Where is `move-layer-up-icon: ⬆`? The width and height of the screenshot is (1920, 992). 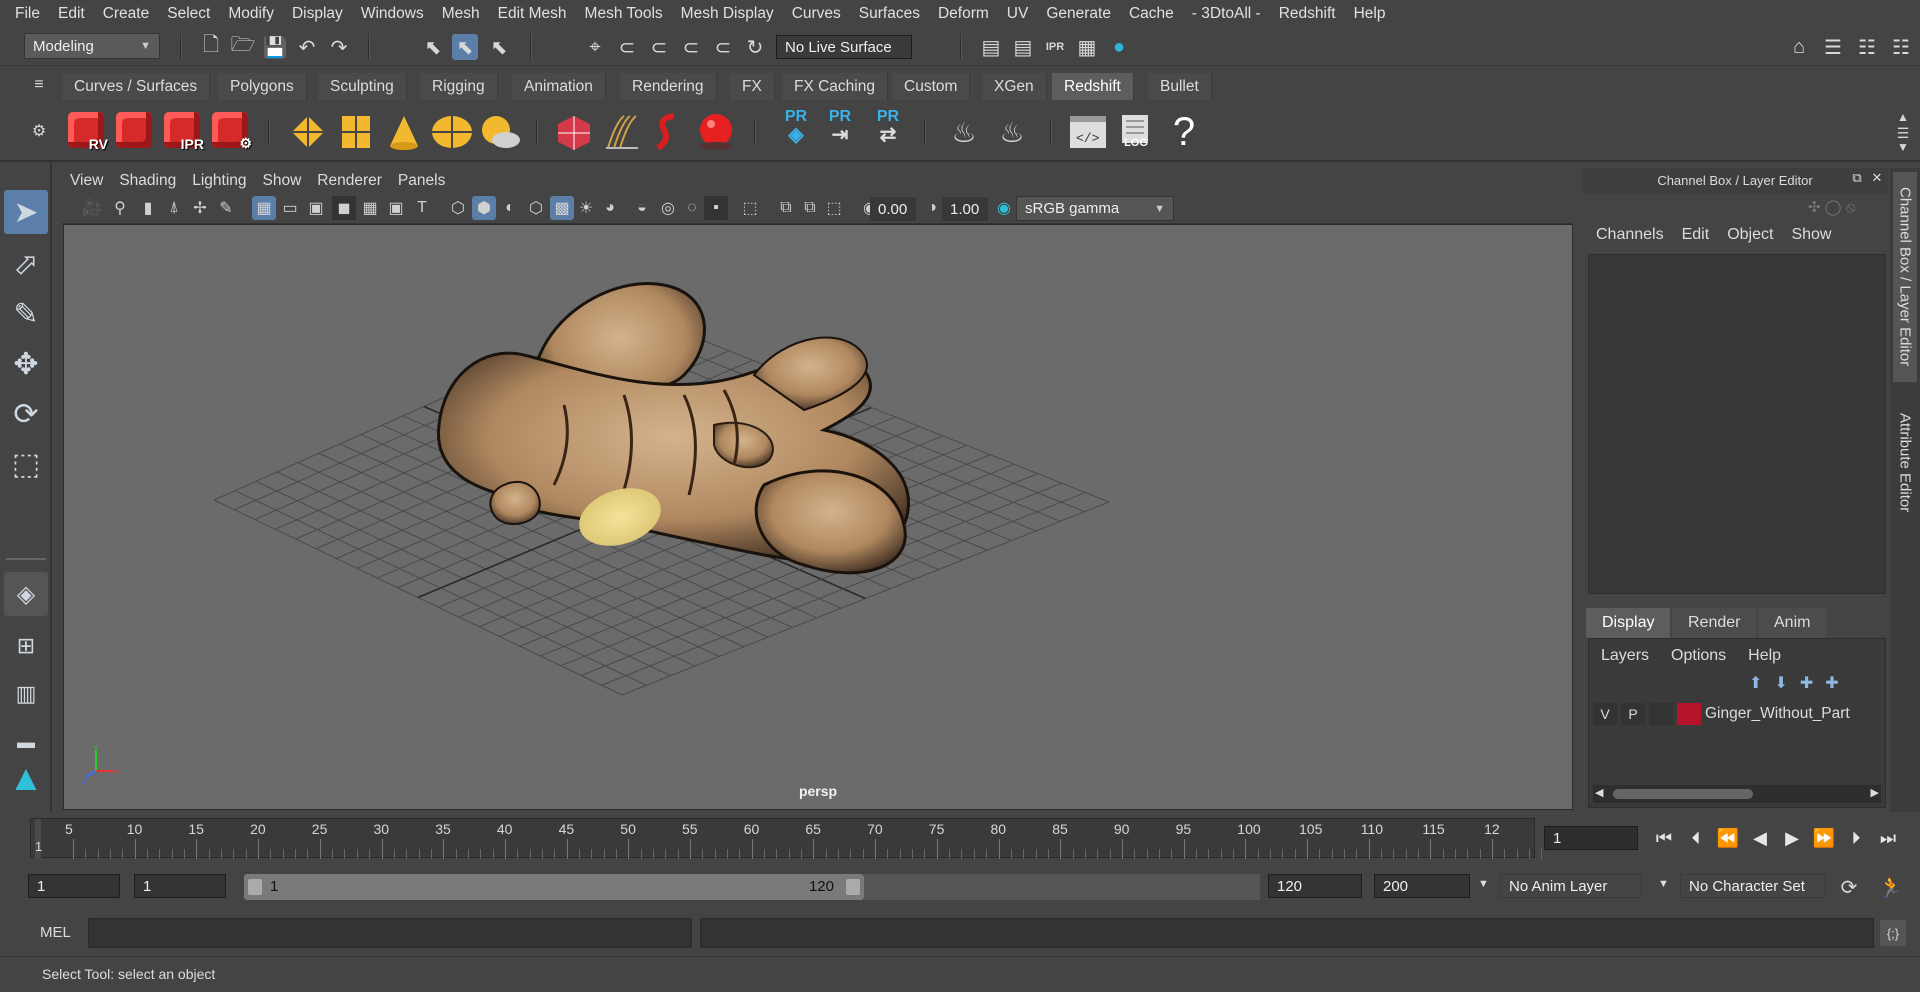
move-layer-up-icon: ⬆ is located at coordinates (1755, 683).